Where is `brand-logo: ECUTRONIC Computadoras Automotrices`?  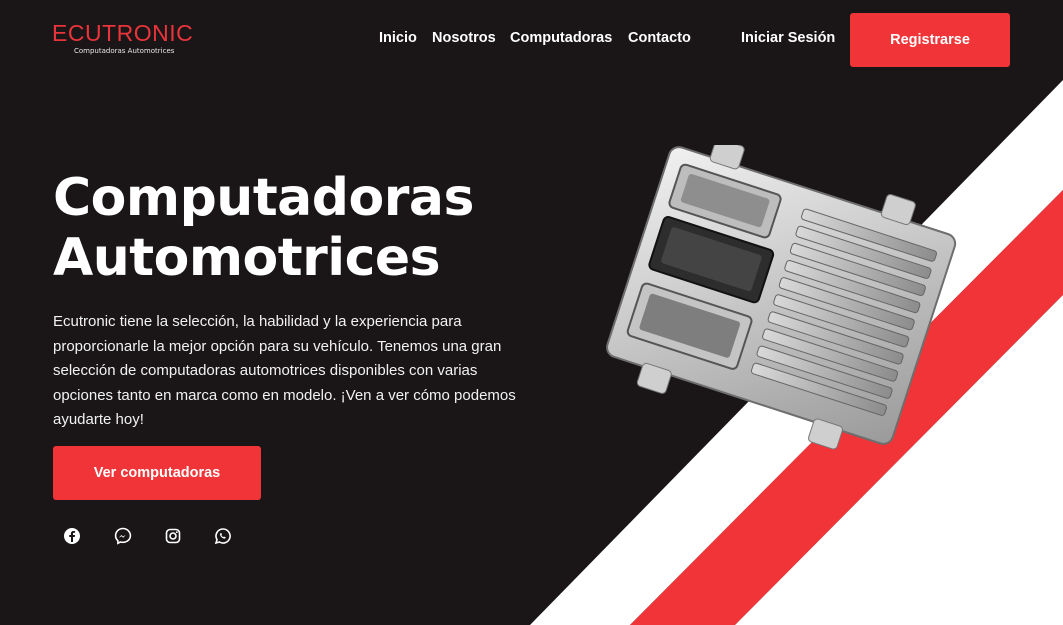 brand-logo: ECUTRONIC Computadoras Automotrices is located at coordinates (122, 37).